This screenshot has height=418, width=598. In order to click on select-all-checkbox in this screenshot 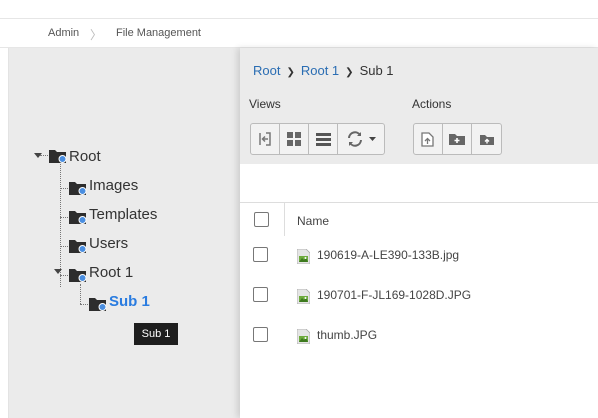, I will do `click(261, 219)`.